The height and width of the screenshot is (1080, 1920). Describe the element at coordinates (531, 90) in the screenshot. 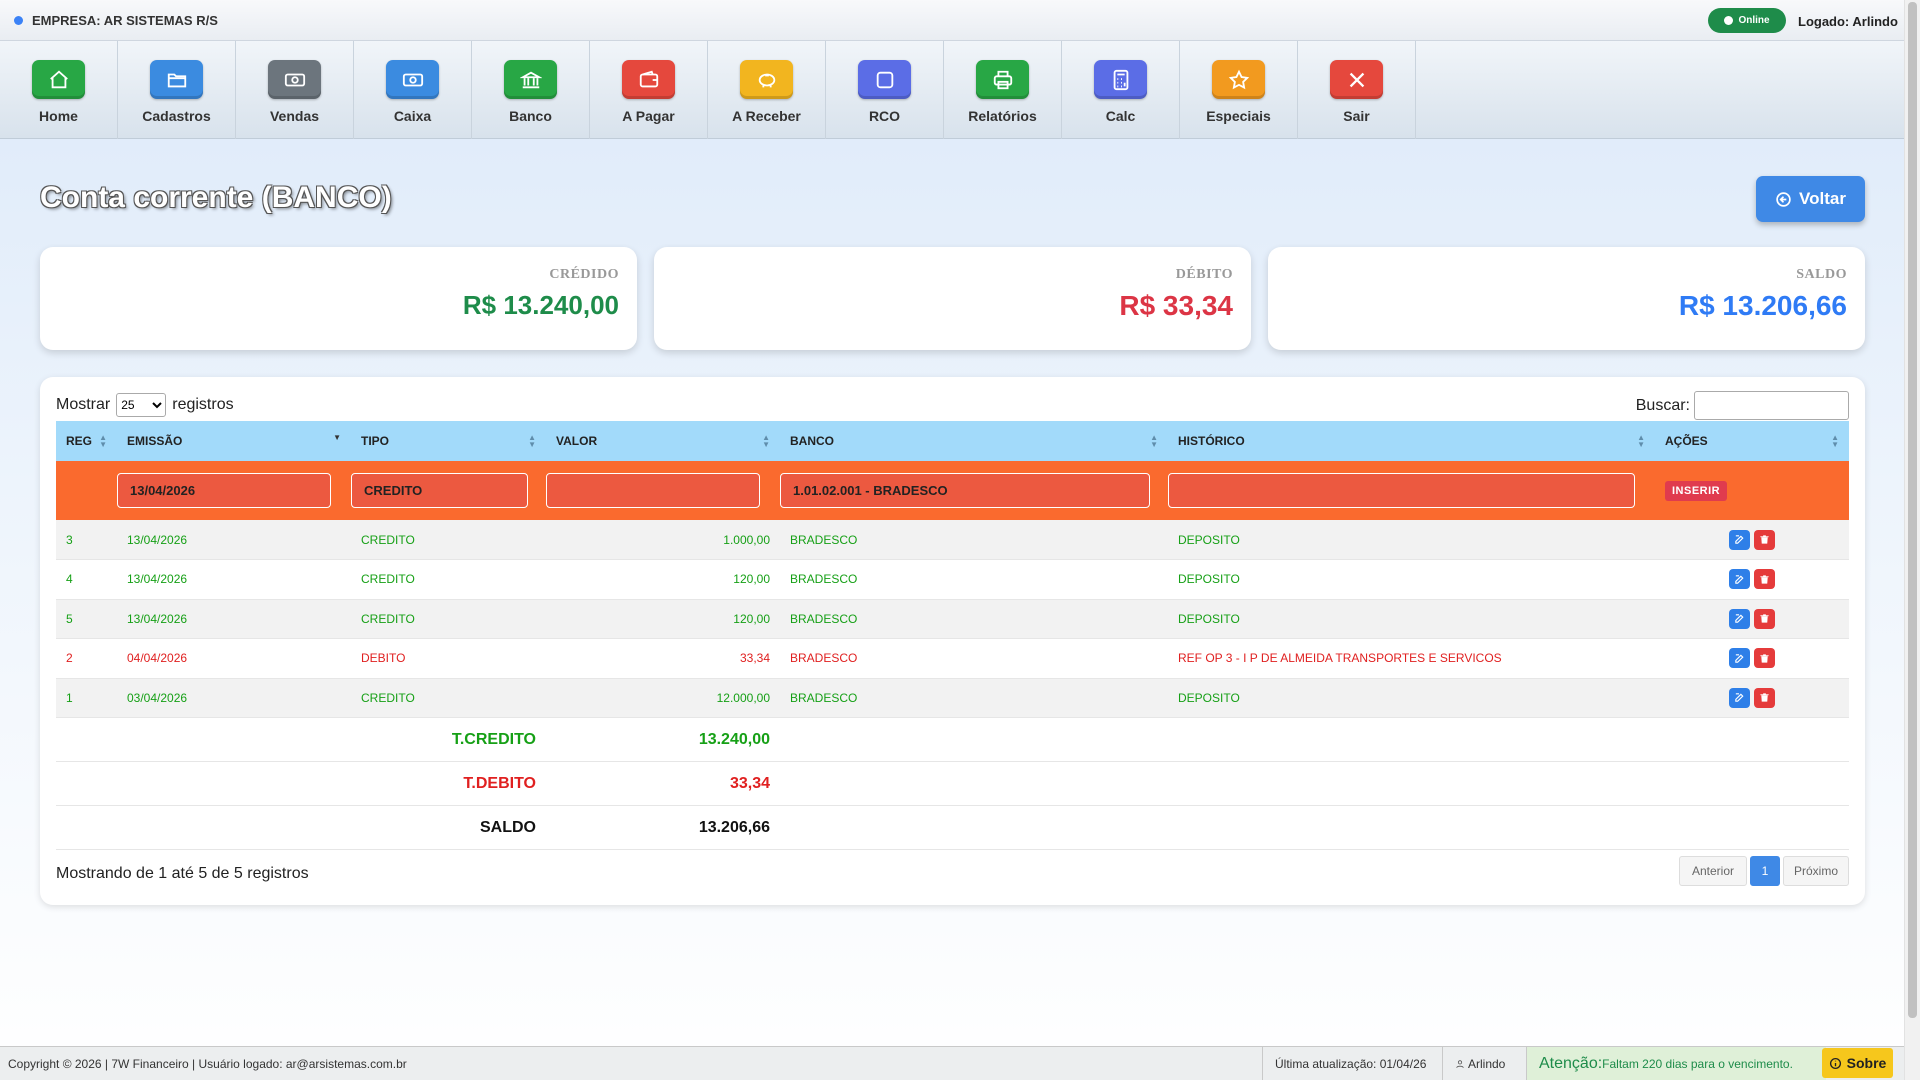

I see `nav-banco: Banco` at that location.